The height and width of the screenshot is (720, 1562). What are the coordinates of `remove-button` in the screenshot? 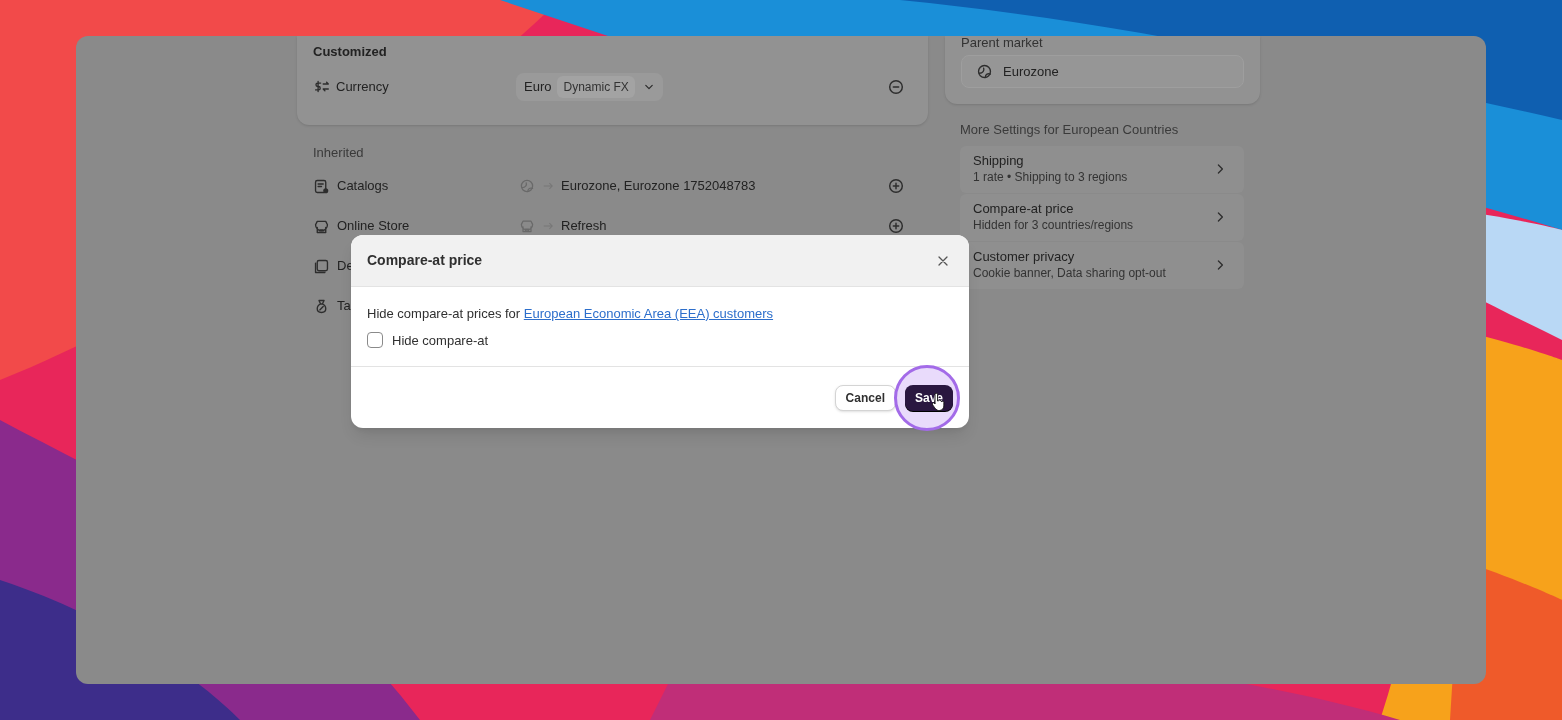 It's located at (896, 86).